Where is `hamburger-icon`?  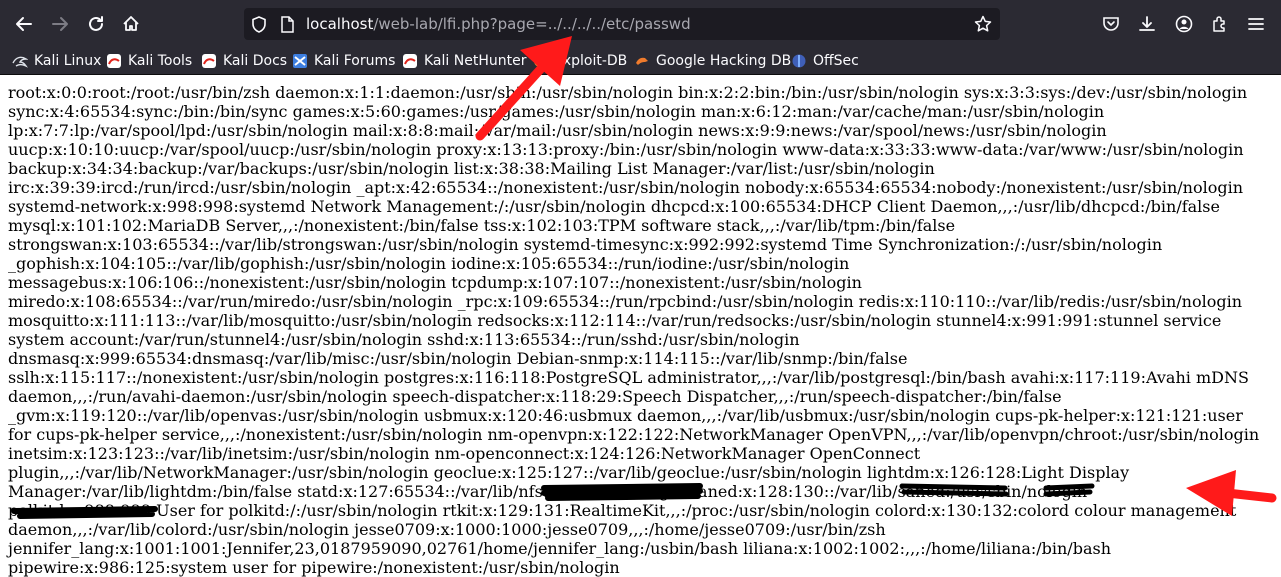
hamburger-icon is located at coordinates (1256, 24).